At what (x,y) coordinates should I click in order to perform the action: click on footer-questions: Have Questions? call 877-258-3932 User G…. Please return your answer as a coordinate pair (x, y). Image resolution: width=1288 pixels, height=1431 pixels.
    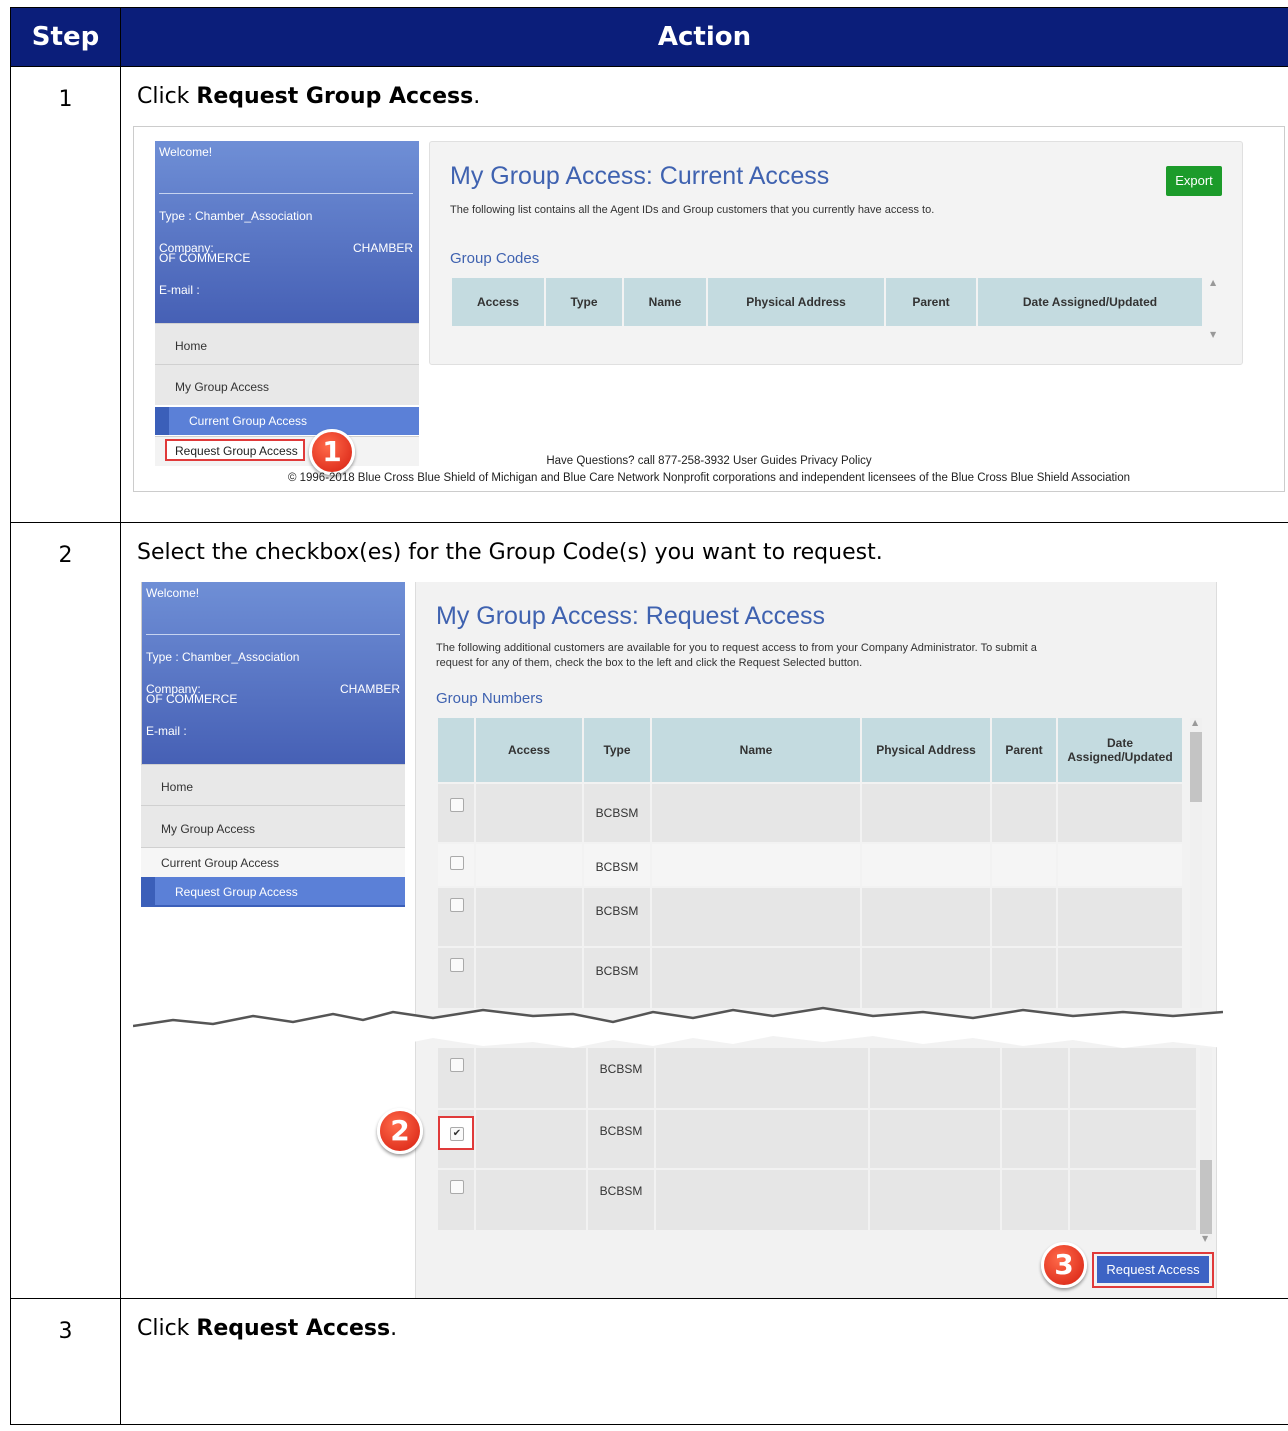
    Looking at the image, I should click on (709, 461).